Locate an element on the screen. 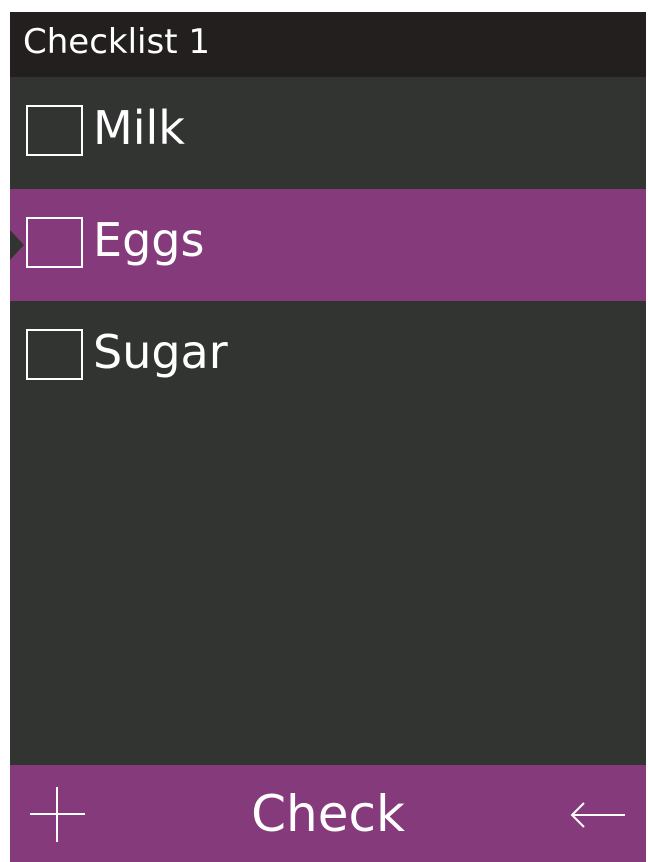 The width and height of the screenshot is (648, 862). list-item-sugar: Sugar is located at coordinates (328, 357).